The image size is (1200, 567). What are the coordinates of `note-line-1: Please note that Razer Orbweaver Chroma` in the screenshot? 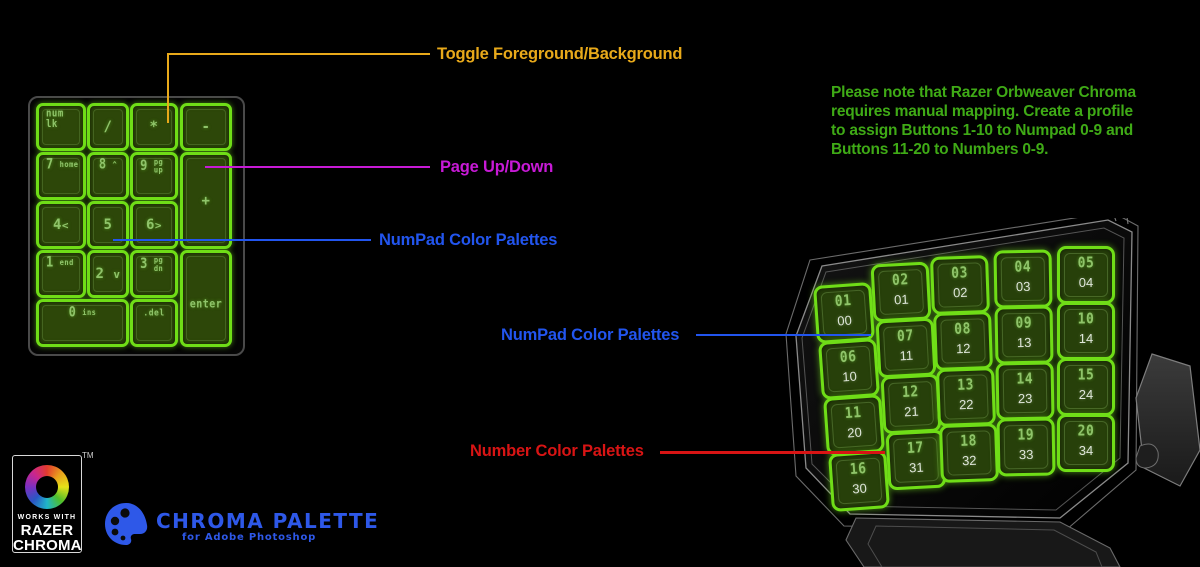 It's located at (983, 92).